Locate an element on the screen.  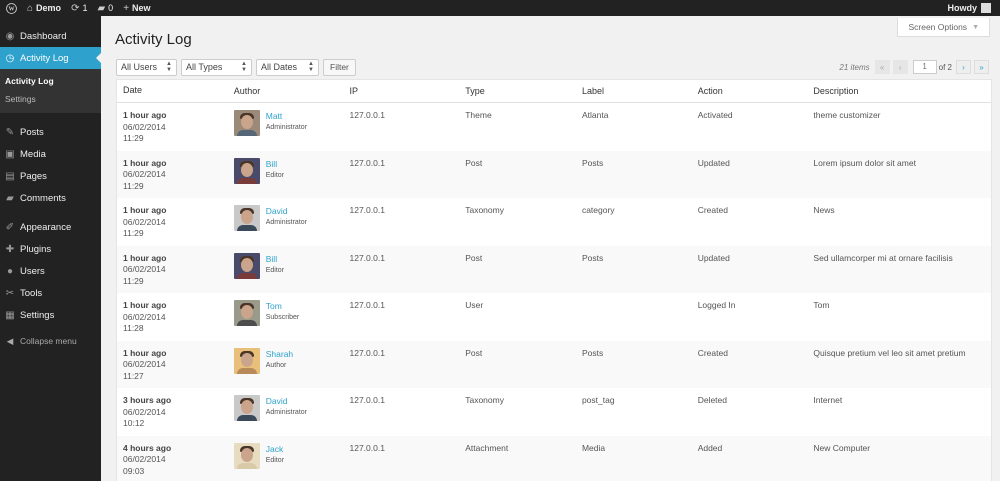
wordpress-logo-icon: W is located at coordinates (11, 8).